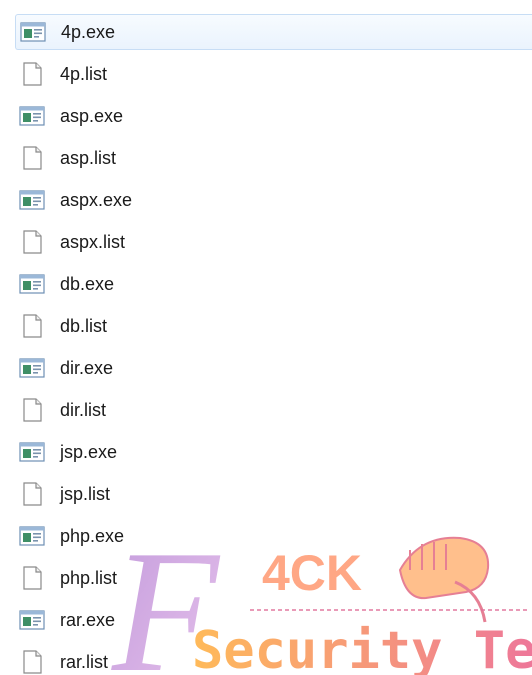 The height and width of the screenshot is (675, 532). I want to click on file-item: db.list, so click(273, 326).